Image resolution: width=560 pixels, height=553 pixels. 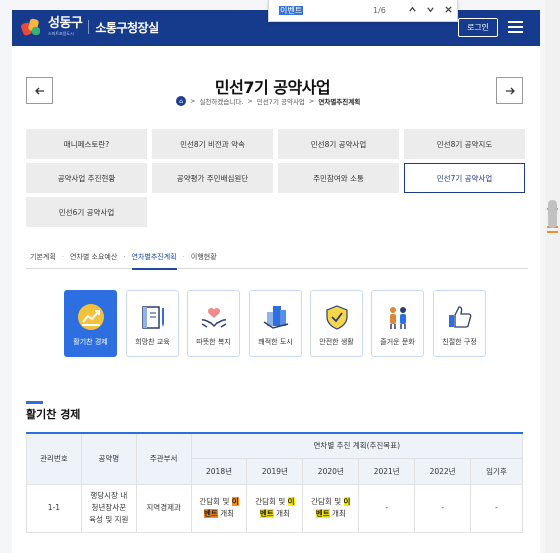 What do you see at coordinates (275, 342) in the screenshot?
I see `category-label: 쾌적한 도시` at bounding box center [275, 342].